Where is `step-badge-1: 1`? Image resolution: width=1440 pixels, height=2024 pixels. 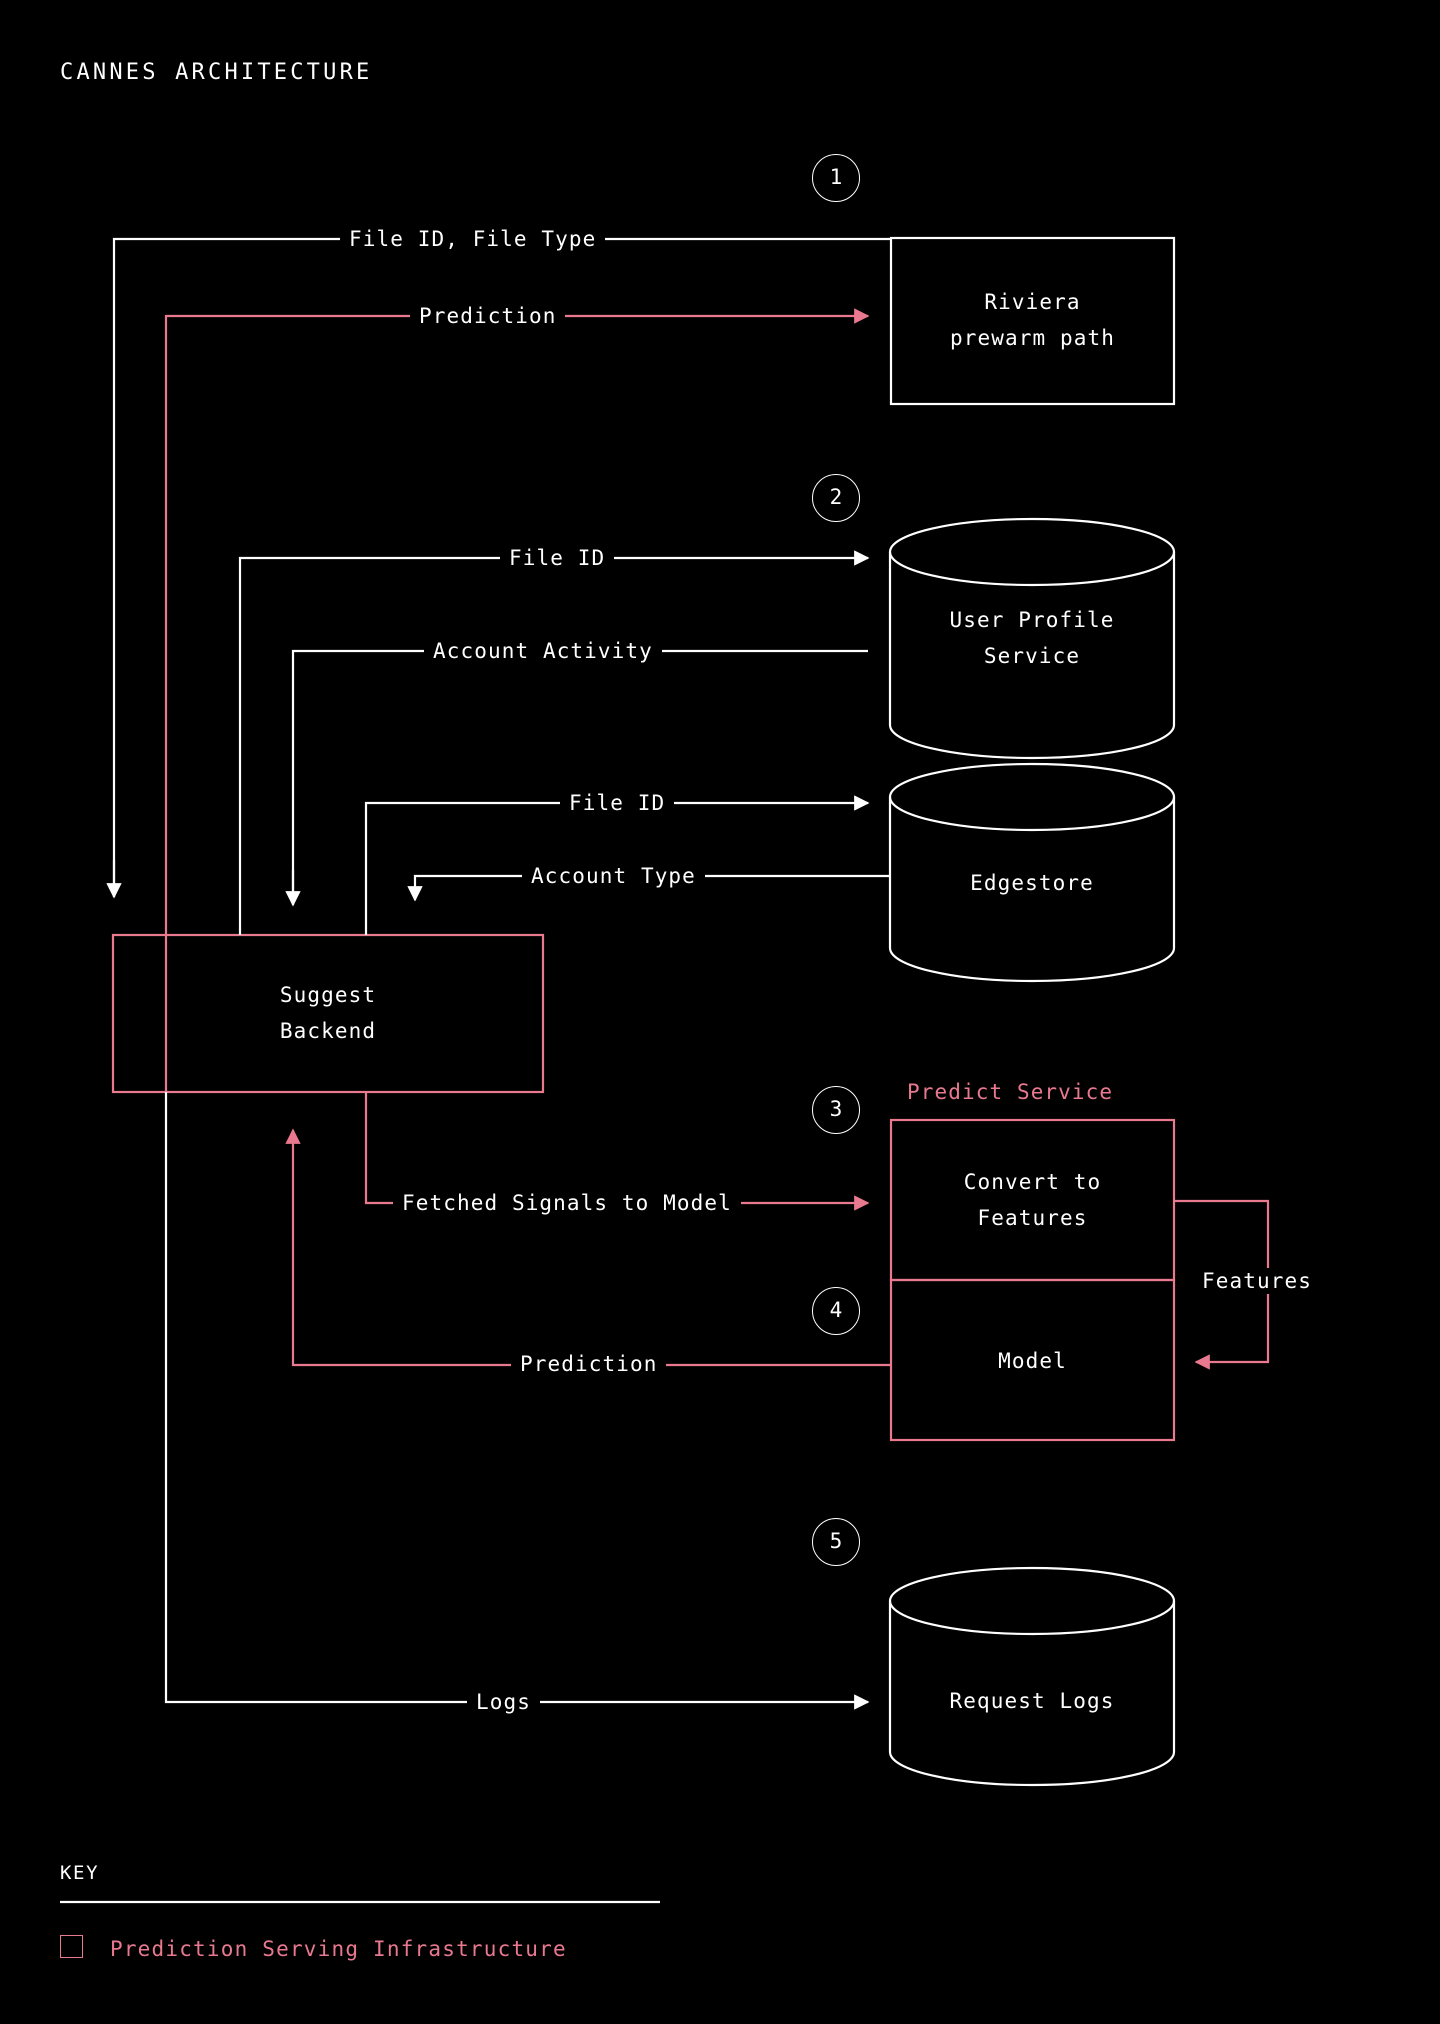 step-badge-1: 1 is located at coordinates (836, 178).